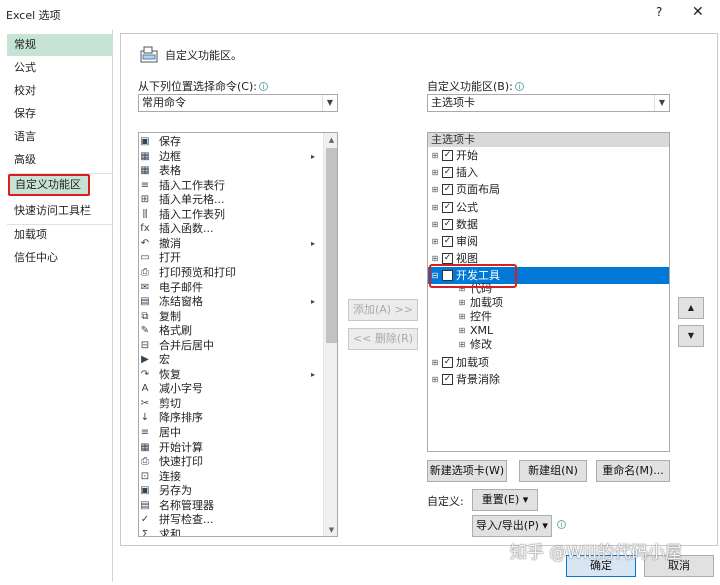  What do you see at coordinates (230, 433) in the screenshot?
I see `command-list-item: ≡ 居中` at bounding box center [230, 433].